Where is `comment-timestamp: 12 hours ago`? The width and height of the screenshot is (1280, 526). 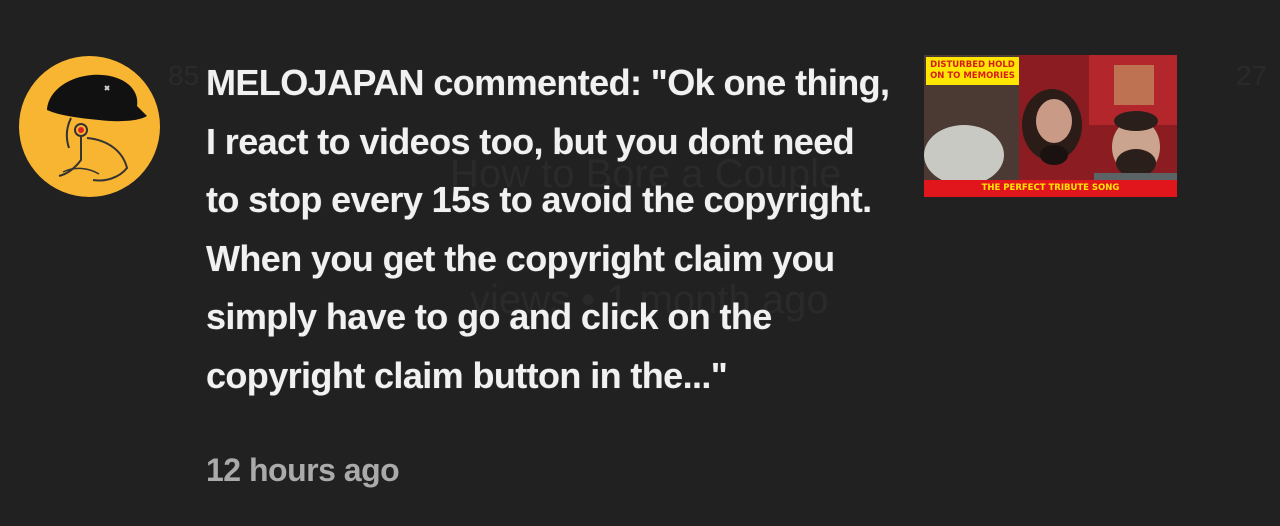
comment-timestamp: 12 hours ago is located at coordinates (303, 470).